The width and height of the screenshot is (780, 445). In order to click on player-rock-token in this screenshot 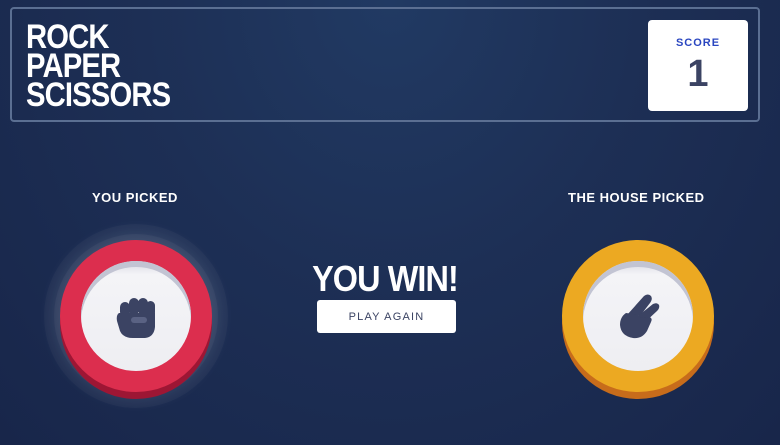, I will do `click(136, 316)`.